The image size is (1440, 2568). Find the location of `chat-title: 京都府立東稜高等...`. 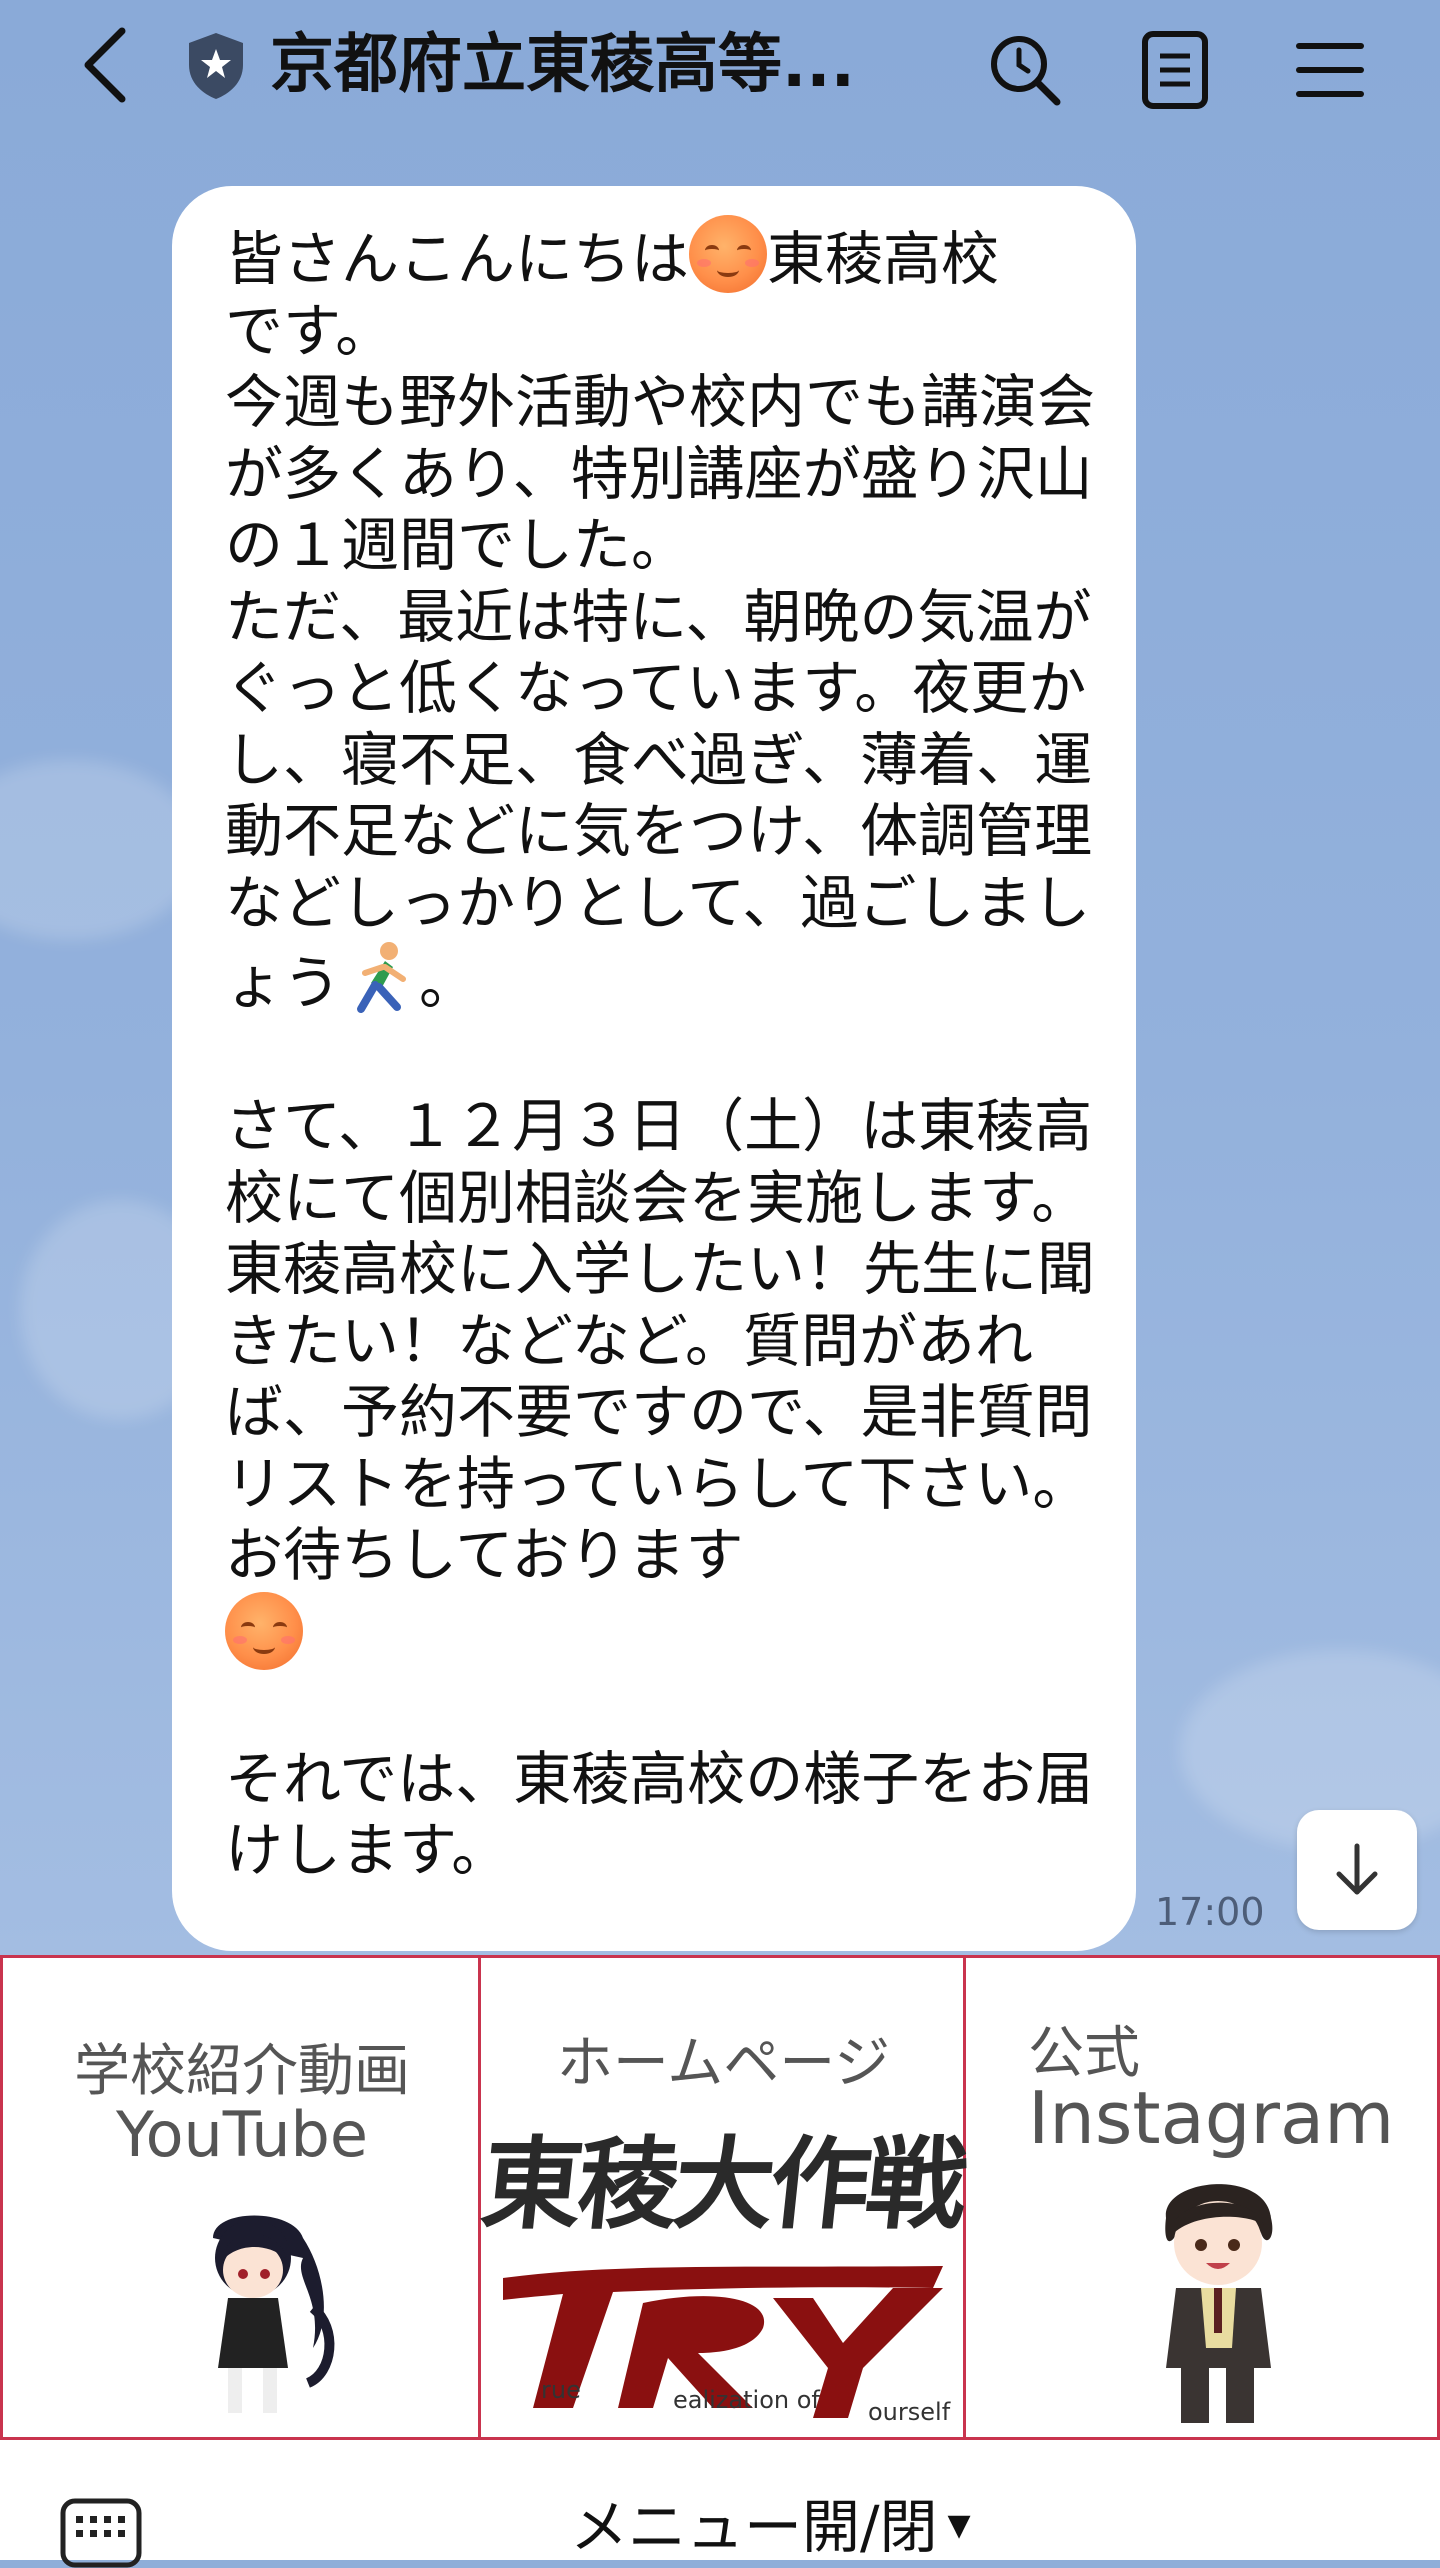

chat-title: 京都府立東稜高等... is located at coordinates (562, 65).